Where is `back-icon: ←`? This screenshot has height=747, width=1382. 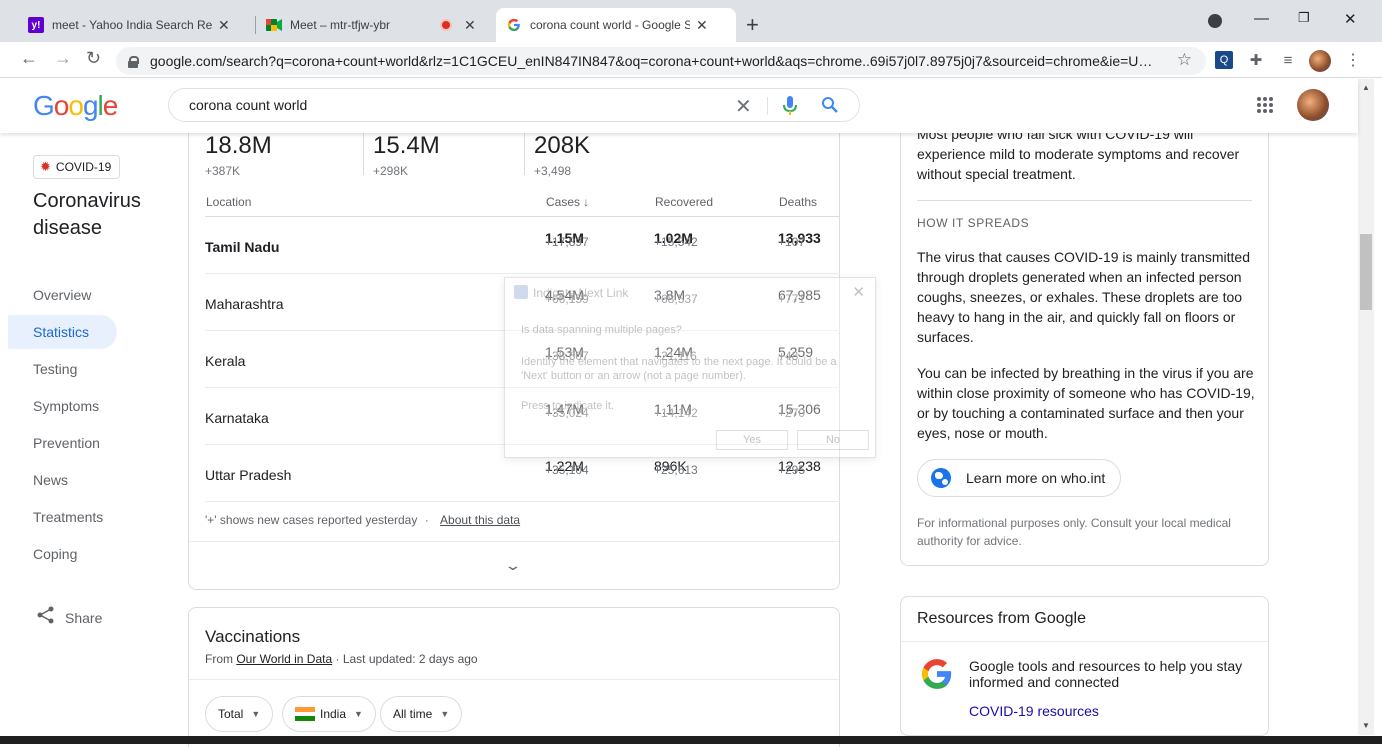
back-icon: ← is located at coordinates (29, 58).